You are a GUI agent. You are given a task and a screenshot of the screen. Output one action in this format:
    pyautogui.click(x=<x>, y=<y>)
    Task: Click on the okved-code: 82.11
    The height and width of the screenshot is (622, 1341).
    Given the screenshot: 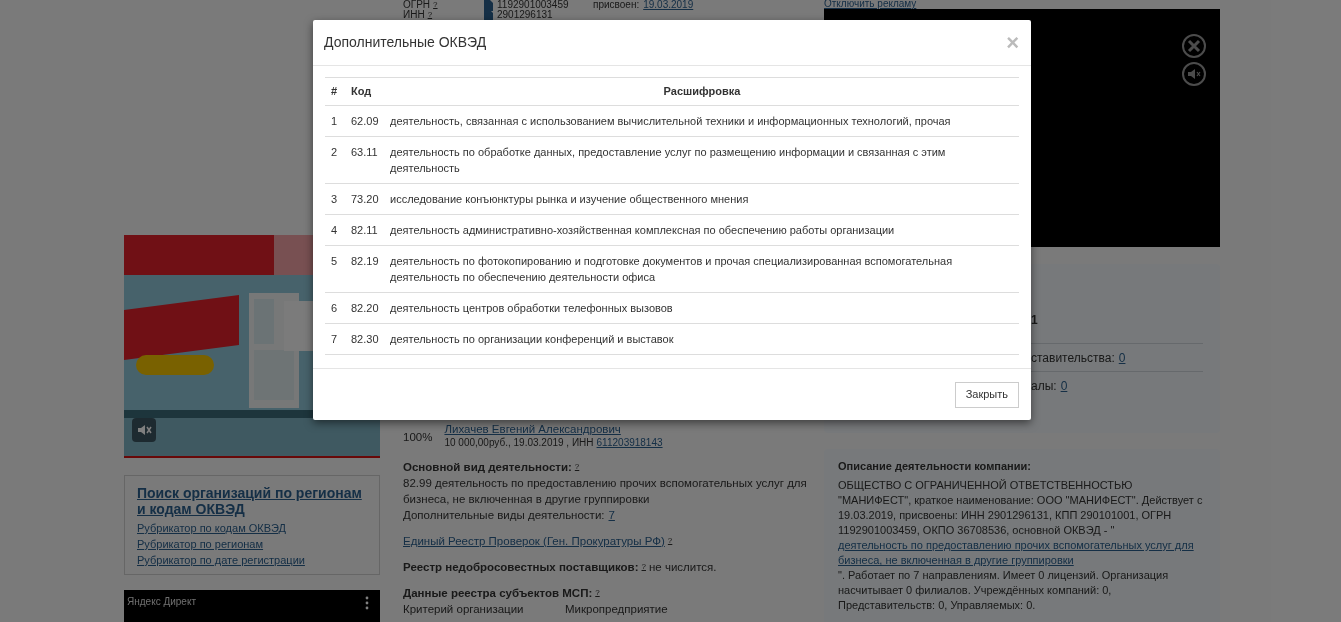 What is the action you would take?
    pyautogui.click(x=366, y=230)
    